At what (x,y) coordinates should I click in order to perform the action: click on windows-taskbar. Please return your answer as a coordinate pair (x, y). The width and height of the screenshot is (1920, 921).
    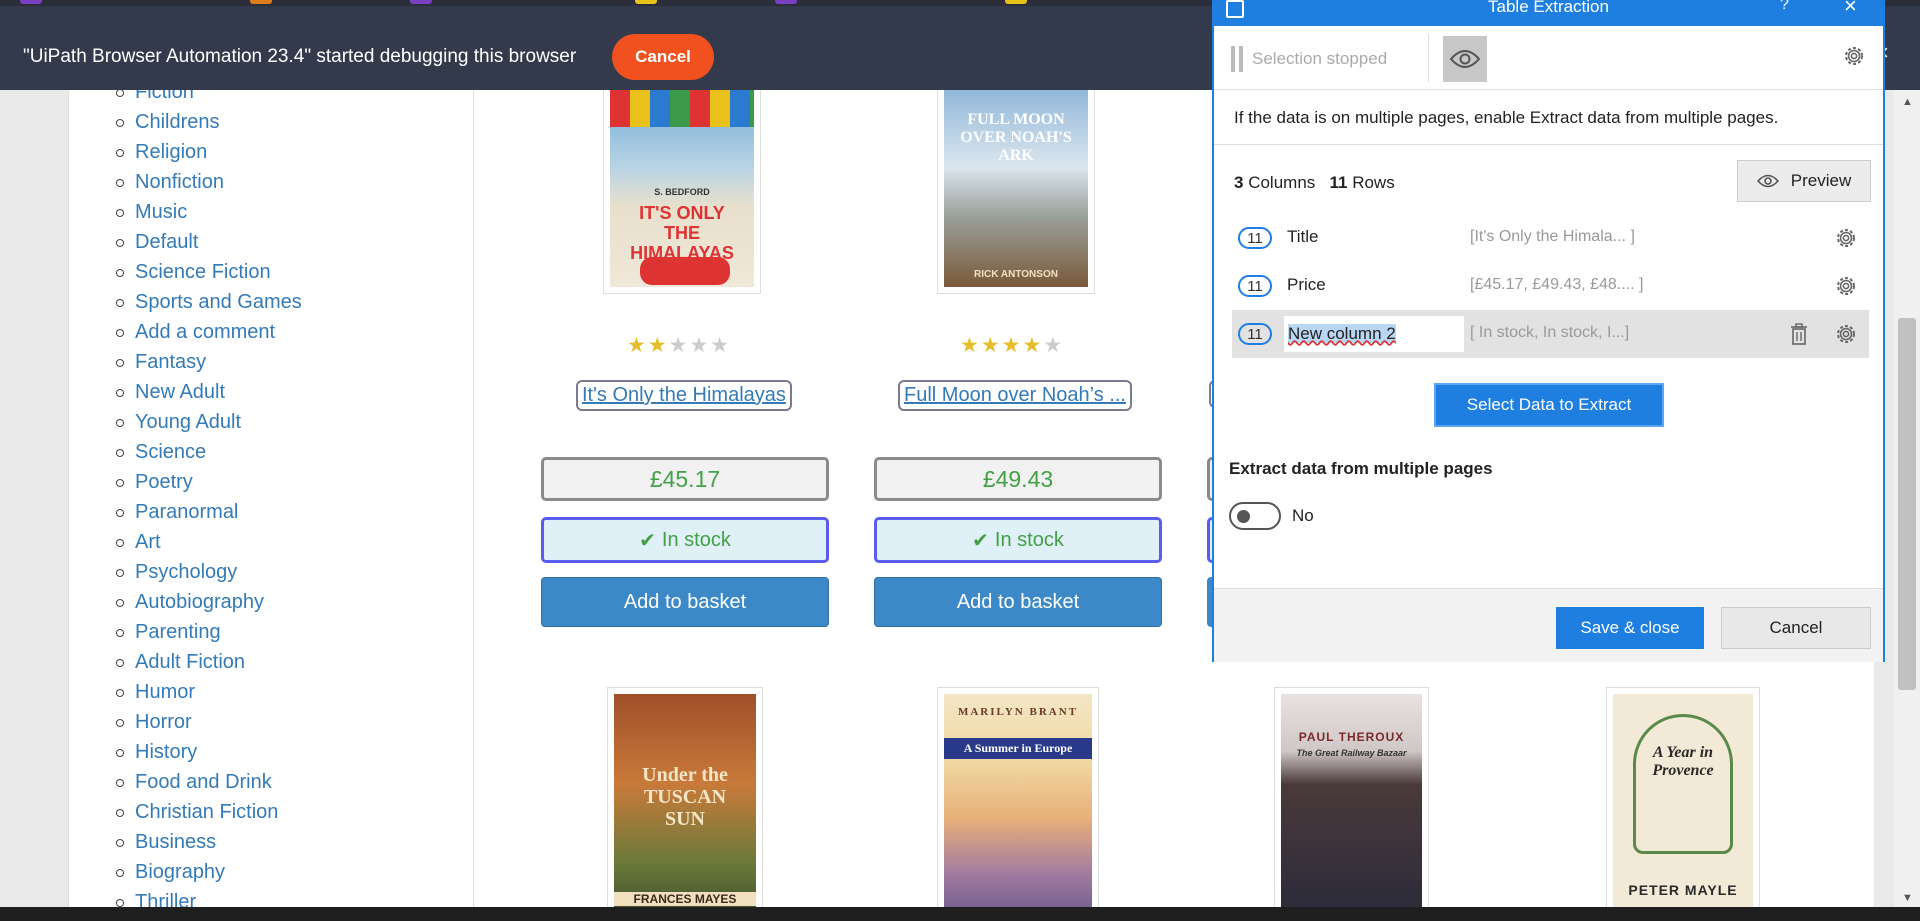
    Looking at the image, I should click on (960, 914).